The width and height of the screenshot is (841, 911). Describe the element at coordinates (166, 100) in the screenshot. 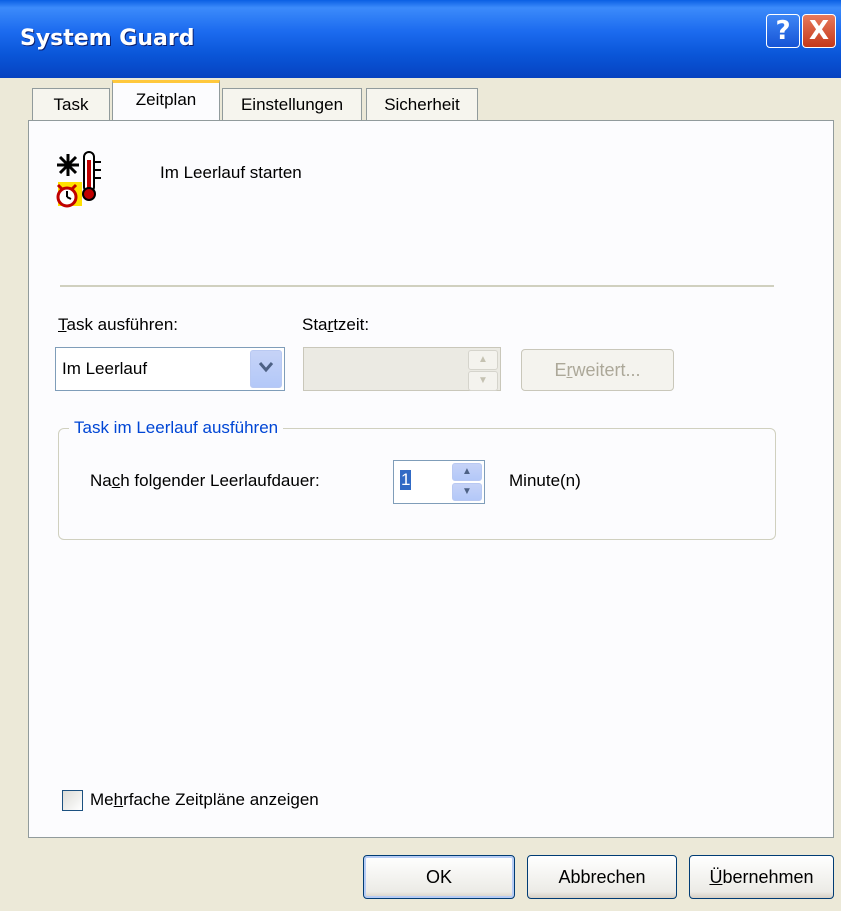

I see `tab-zeitplan: Zeitplan` at that location.